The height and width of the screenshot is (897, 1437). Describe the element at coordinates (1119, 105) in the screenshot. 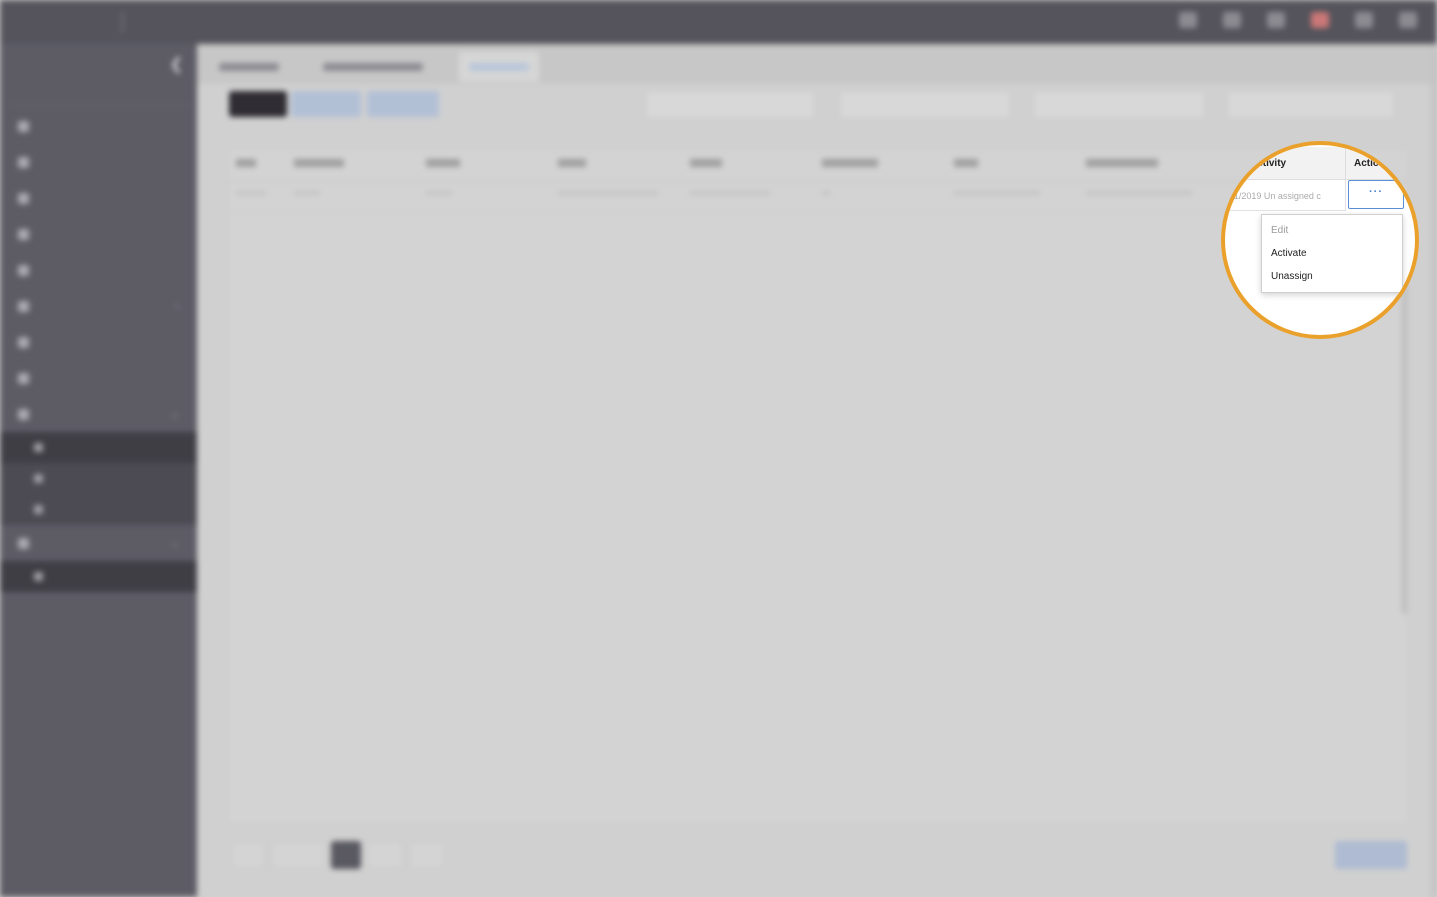

I see `session-filter` at that location.